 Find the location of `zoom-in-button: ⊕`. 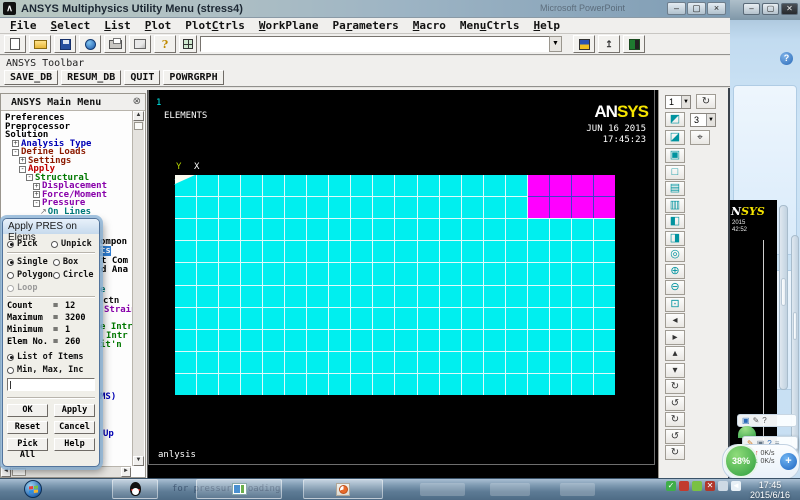

zoom-in-button: ⊕ is located at coordinates (675, 271).